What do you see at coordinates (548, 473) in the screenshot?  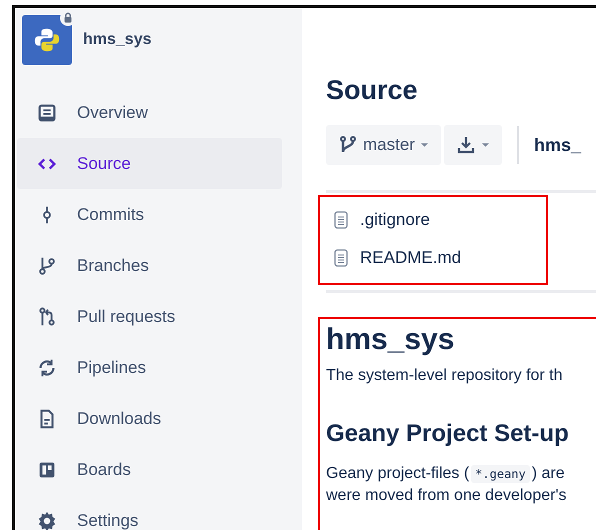 I see `paragraph-text: ) are` at bounding box center [548, 473].